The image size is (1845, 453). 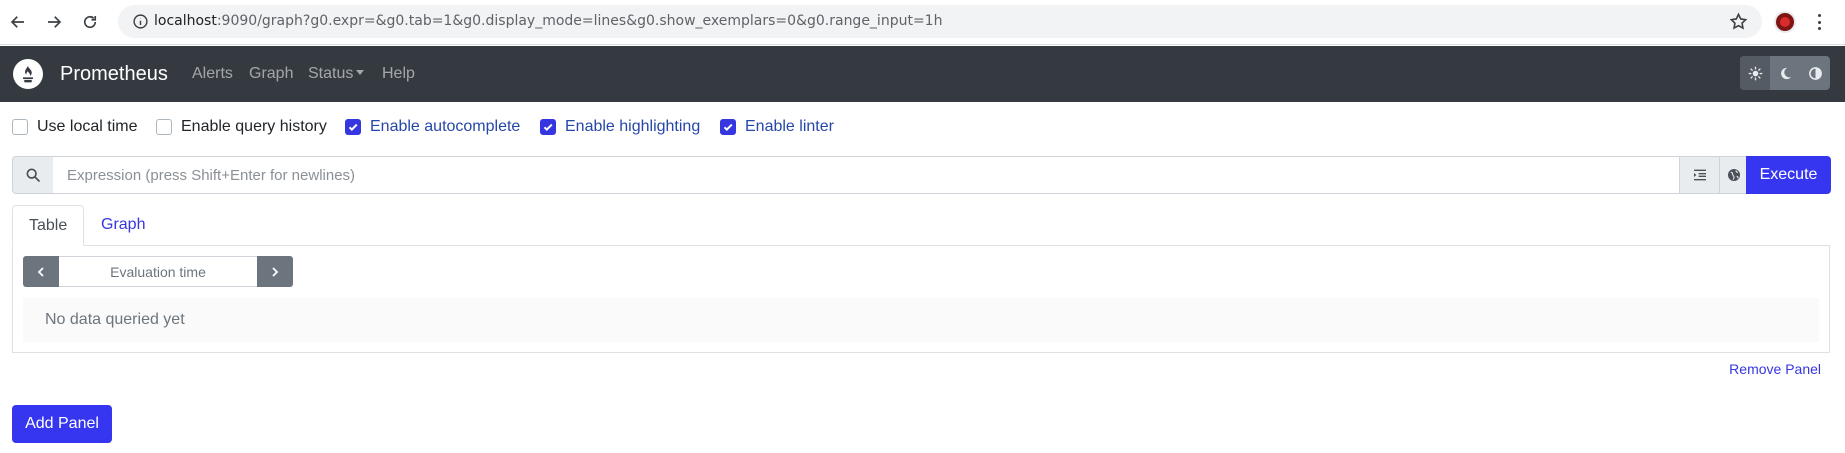 I want to click on chevron-right-icon, so click(x=275, y=271).